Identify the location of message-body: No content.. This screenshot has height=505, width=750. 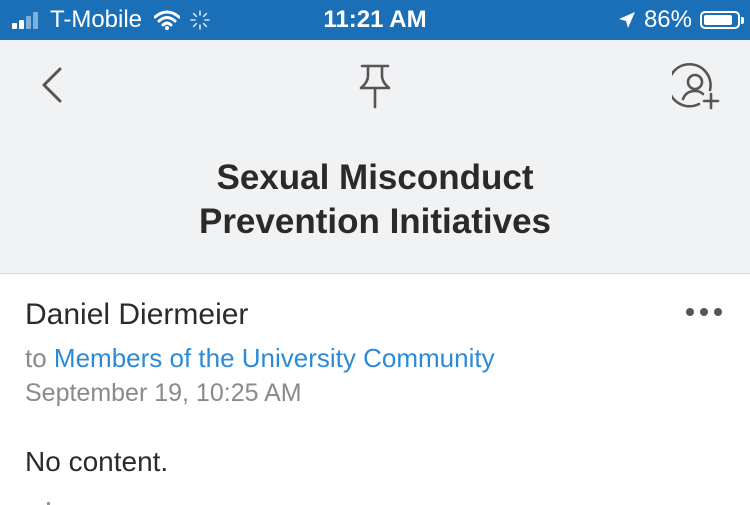
(97, 461).